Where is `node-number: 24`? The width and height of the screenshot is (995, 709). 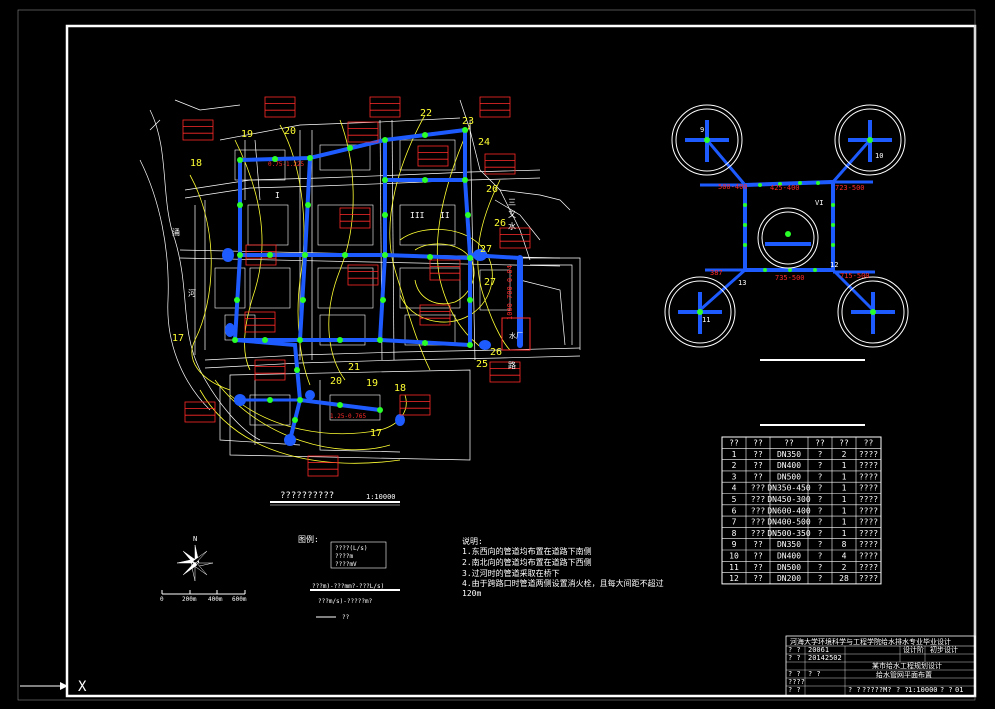 node-number: 24 is located at coordinates (484, 142).